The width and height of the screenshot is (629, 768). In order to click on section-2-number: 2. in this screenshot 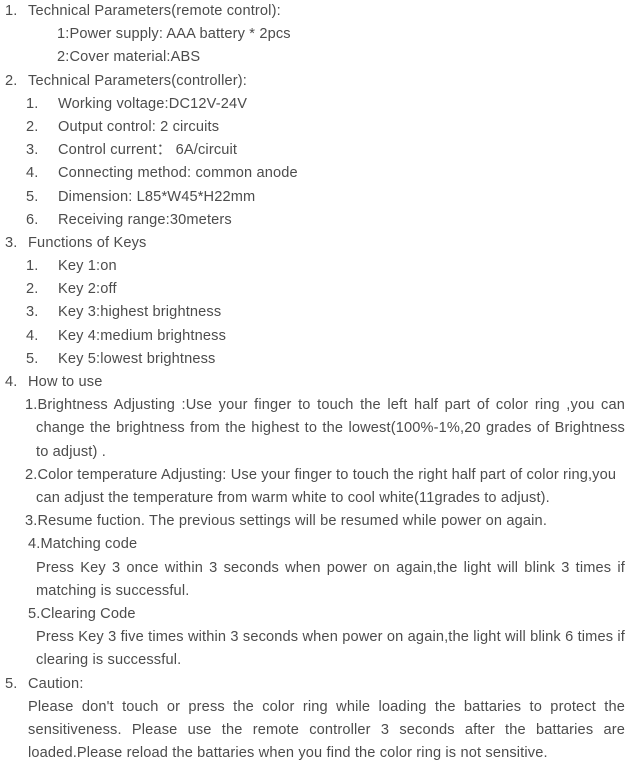, I will do `click(11, 80)`.